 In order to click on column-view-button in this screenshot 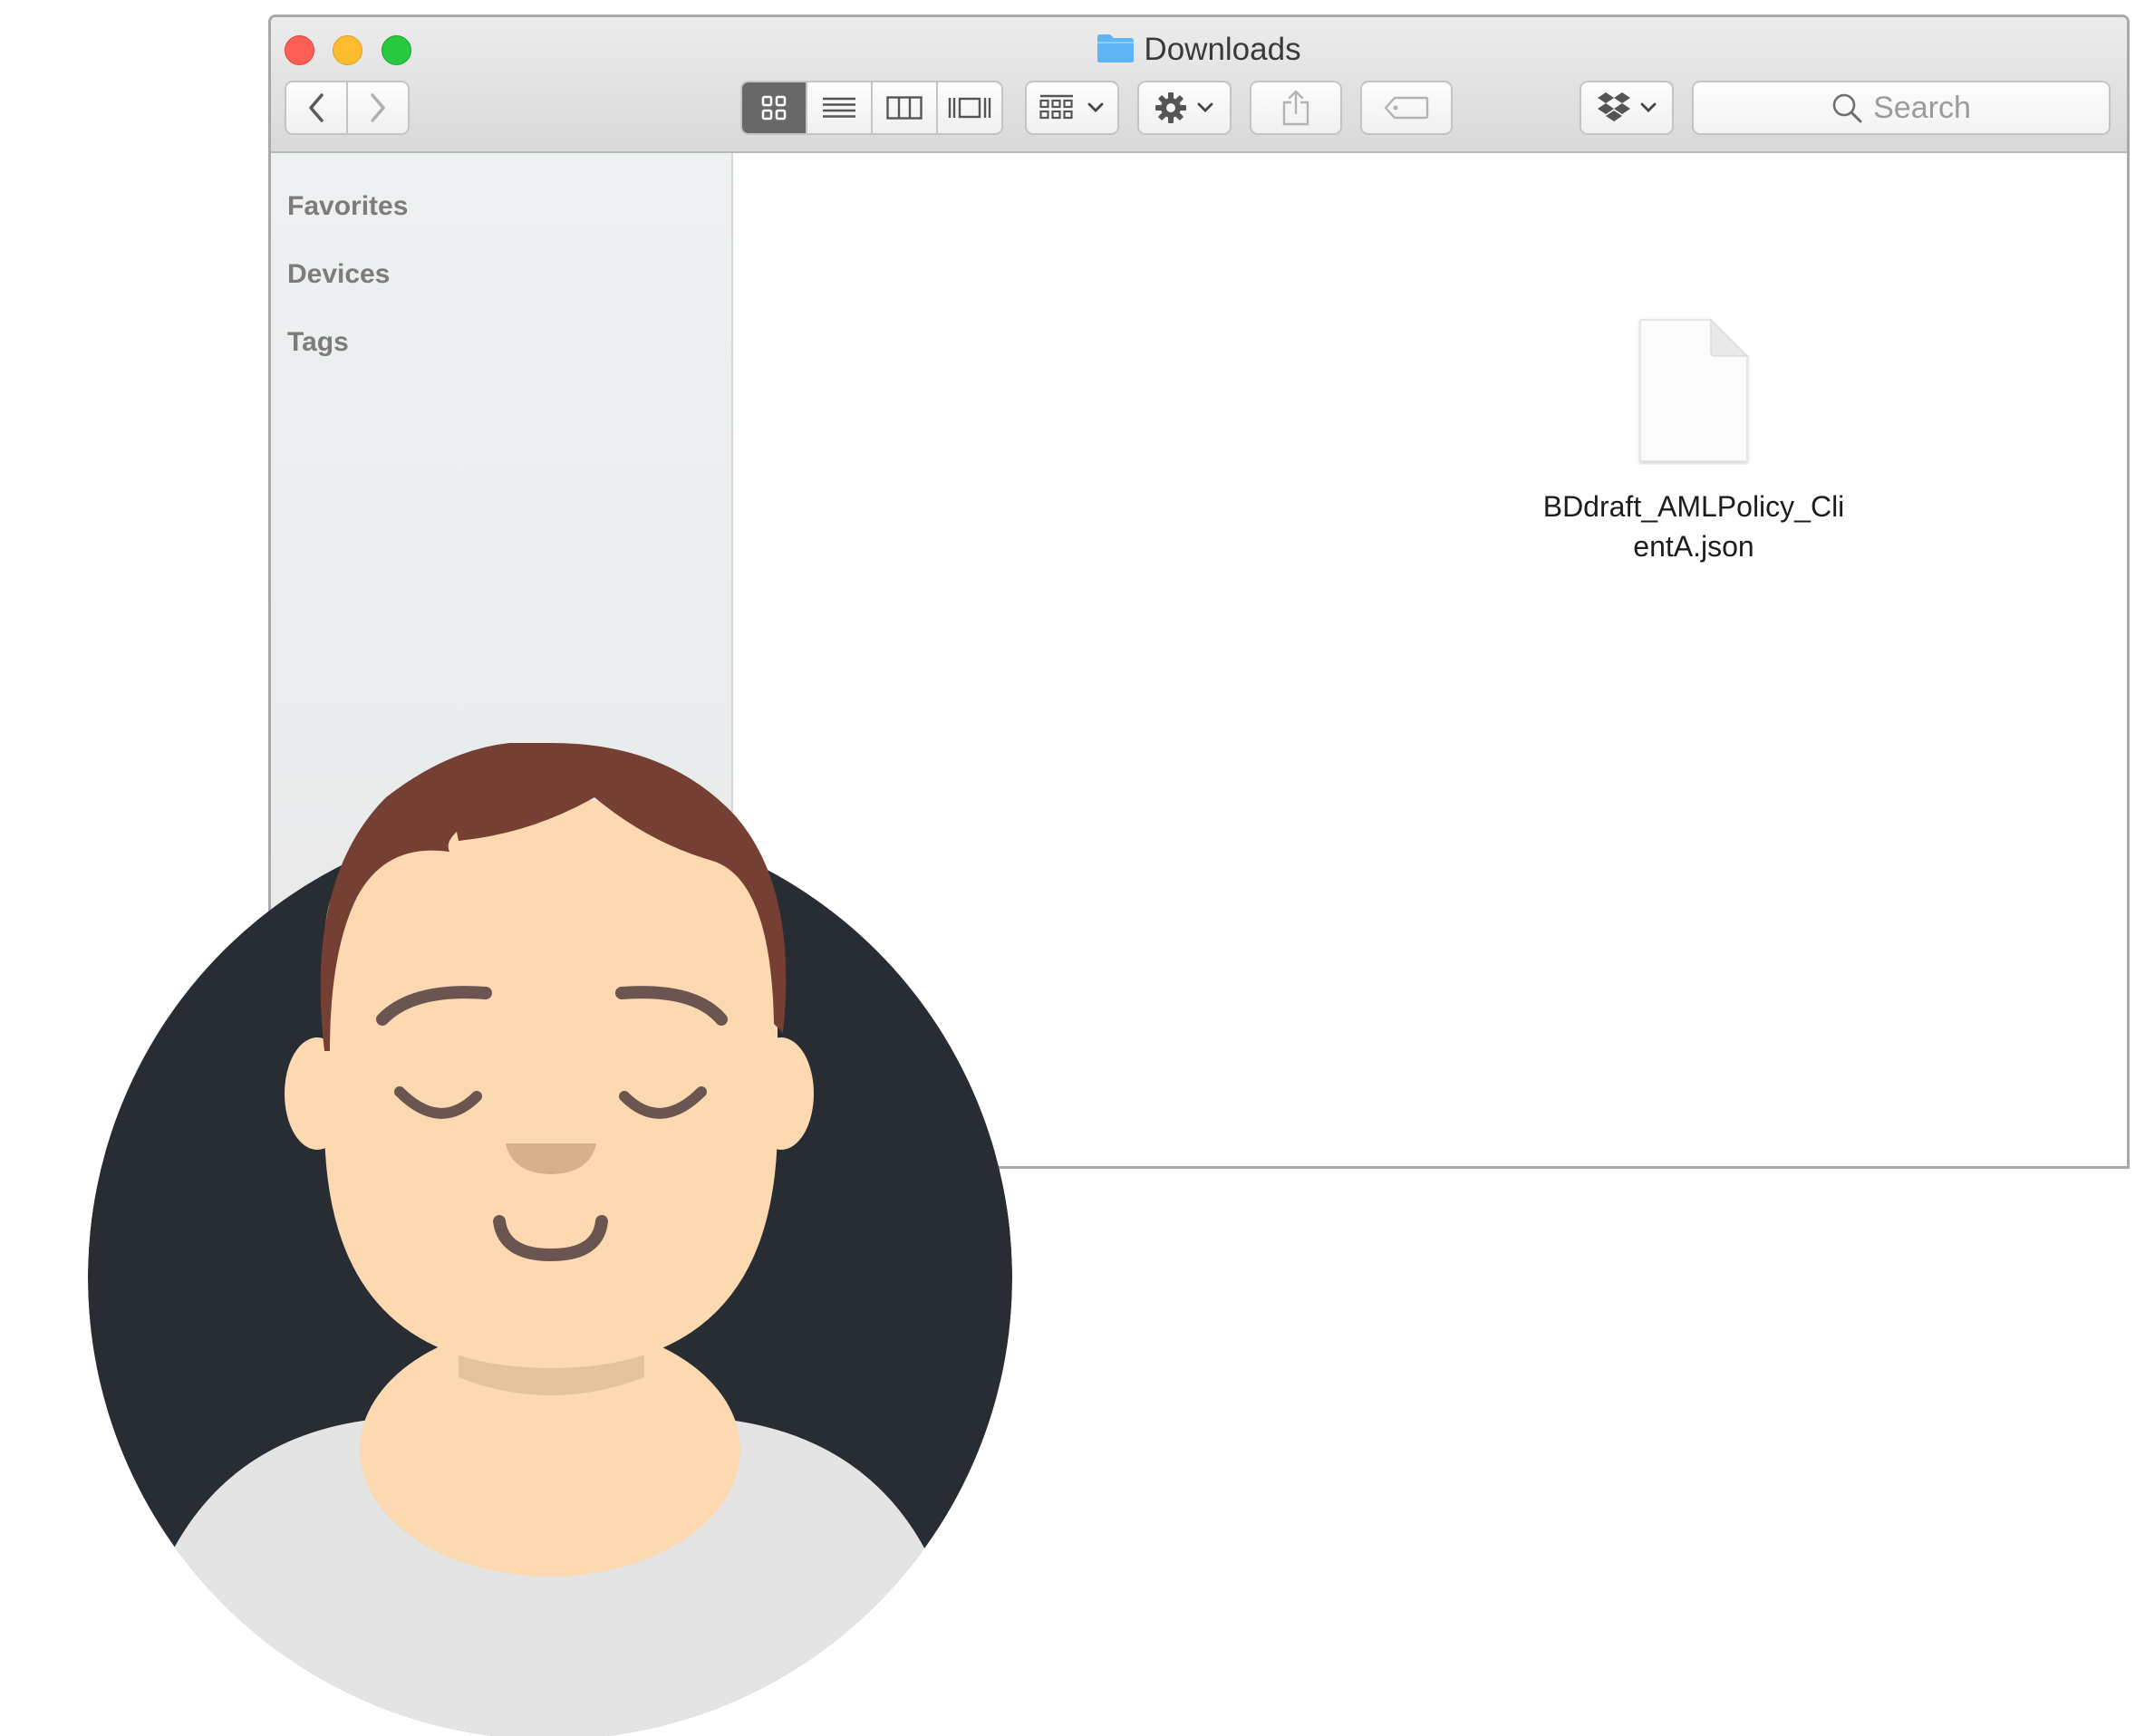, I will do `click(903, 107)`.